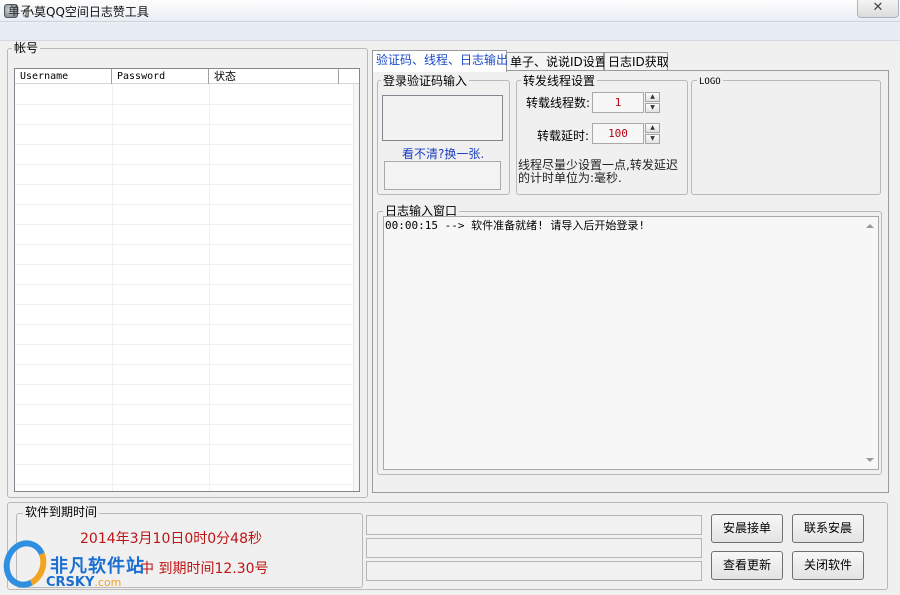 Image resolution: width=900 pixels, height=595 pixels. What do you see at coordinates (70, 582) in the screenshot?
I see `watermark-site-name: CRSKY` at bounding box center [70, 582].